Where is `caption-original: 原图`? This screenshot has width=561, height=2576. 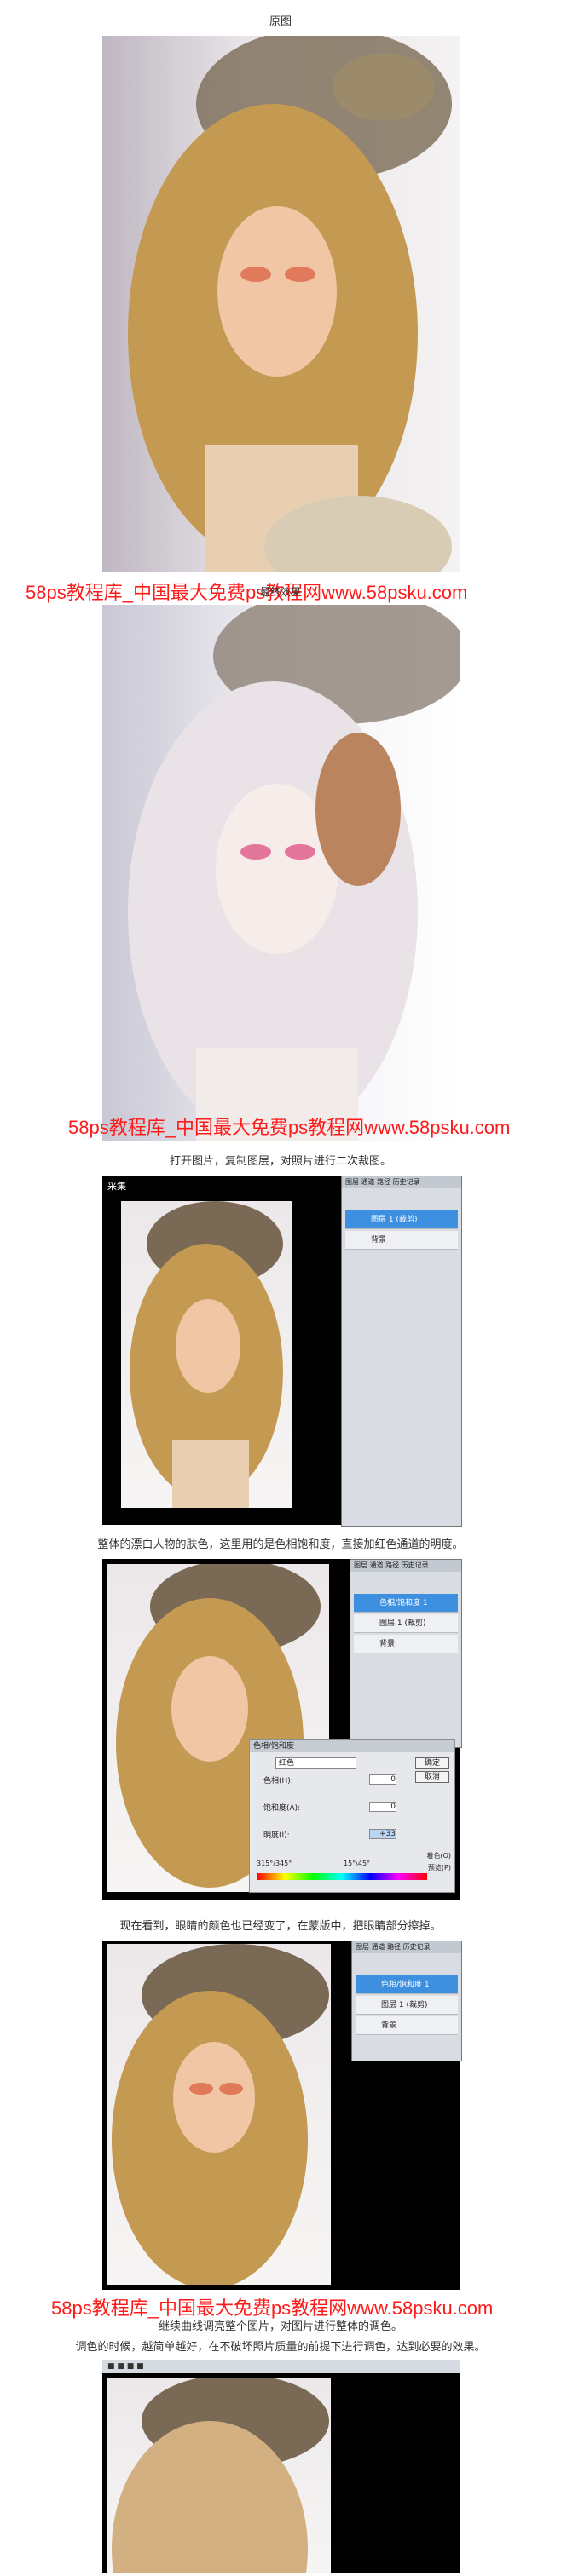
caption-original: 原图 is located at coordinates (280, 21).